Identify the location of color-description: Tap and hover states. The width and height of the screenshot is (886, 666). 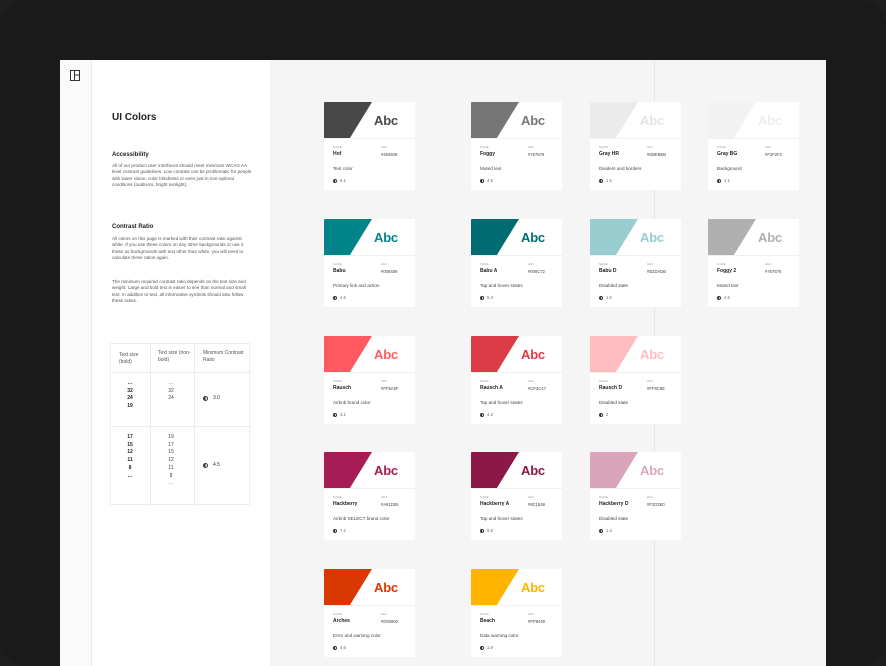
(501, 402).